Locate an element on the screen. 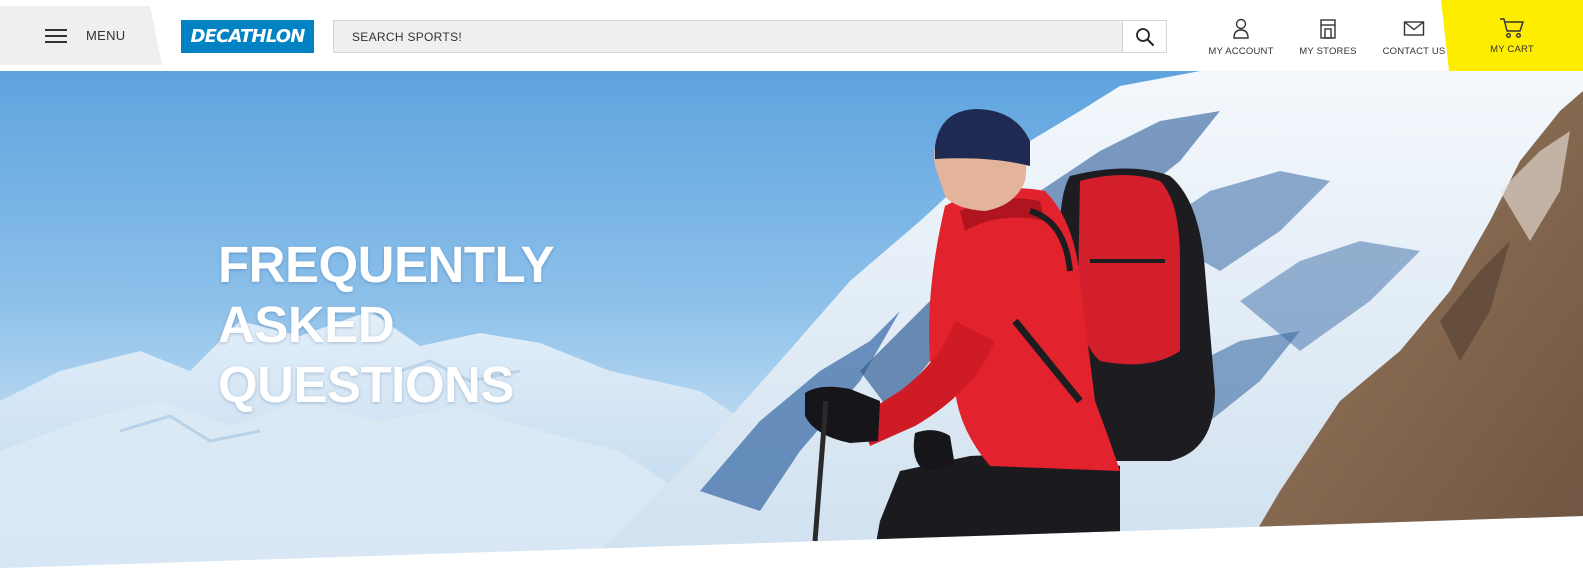 The image size is (1583, 576). search-icon is located at coordinates (1144, 36).